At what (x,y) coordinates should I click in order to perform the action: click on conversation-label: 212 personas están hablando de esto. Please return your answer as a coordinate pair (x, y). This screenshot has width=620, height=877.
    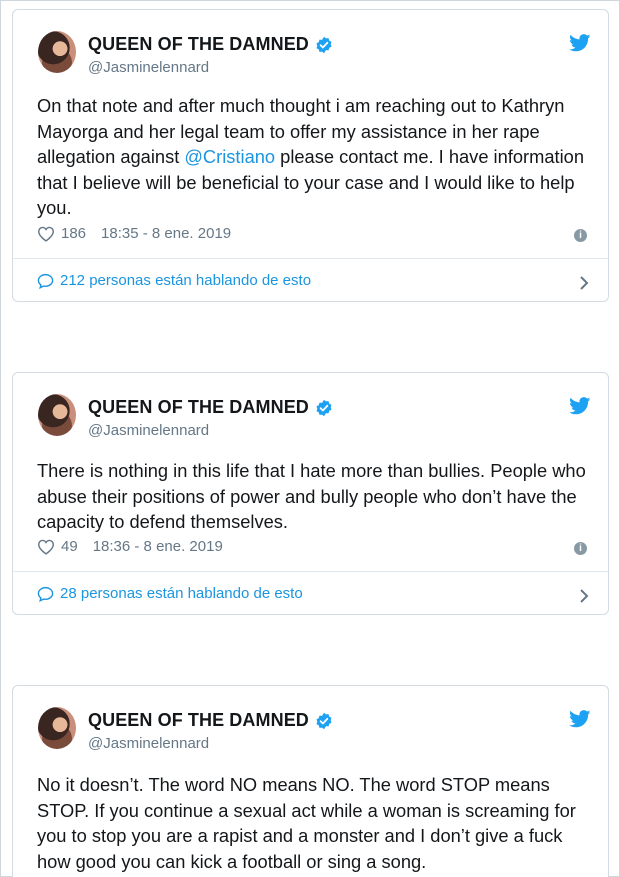
    Looking at the image, I should click on (186, 280).